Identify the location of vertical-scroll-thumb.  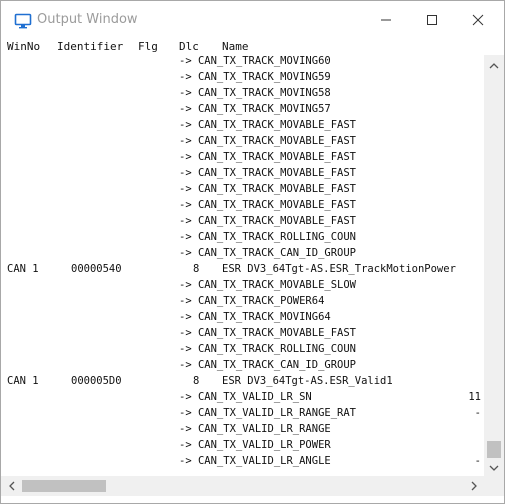
(494, 449).